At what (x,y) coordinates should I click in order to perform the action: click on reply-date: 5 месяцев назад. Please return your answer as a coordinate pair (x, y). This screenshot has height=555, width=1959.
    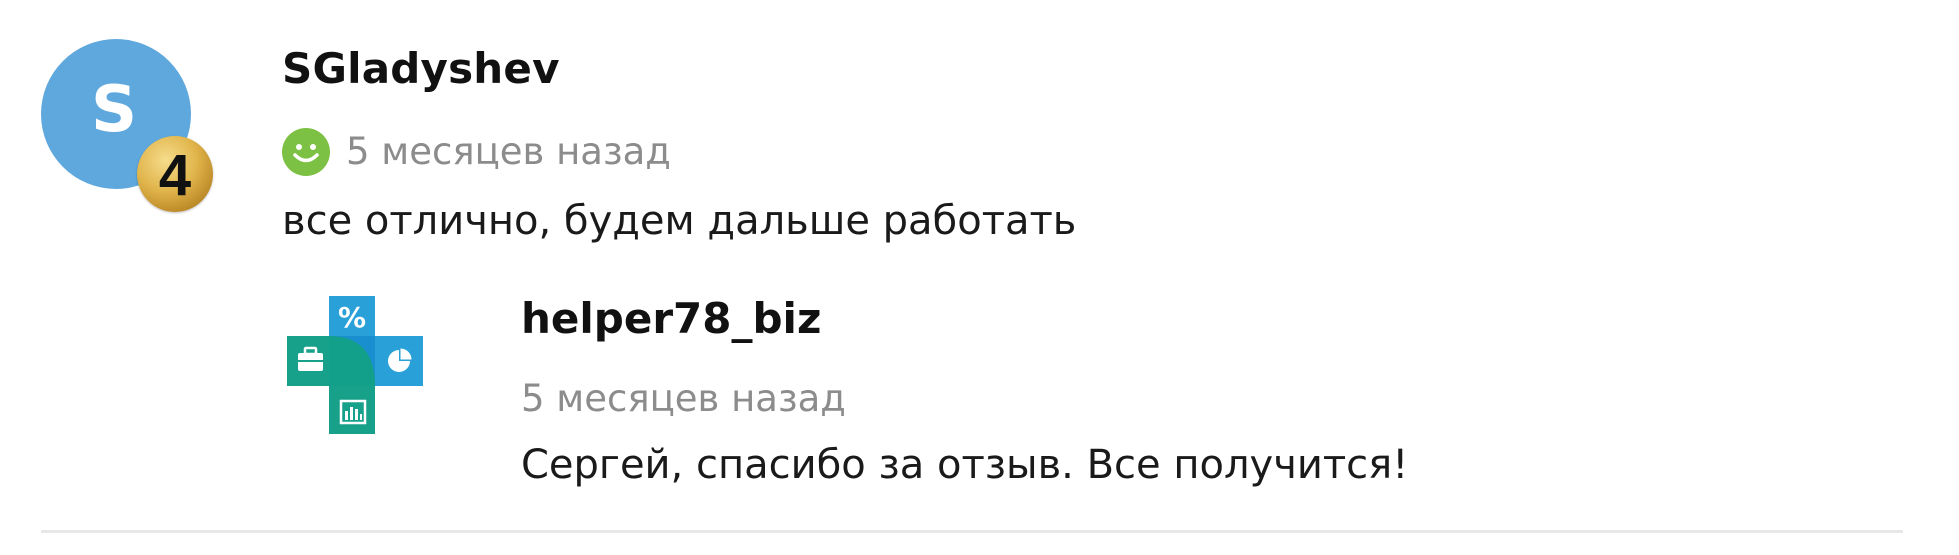
    Looking at the image, I should click on (683, 398).